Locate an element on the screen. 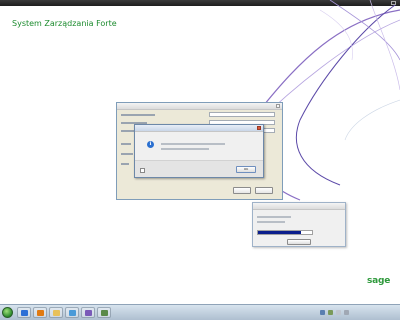 The width and height of the screenshot is (400, 320). message-dialog-footer: OK is located at coordinates (199, 168).